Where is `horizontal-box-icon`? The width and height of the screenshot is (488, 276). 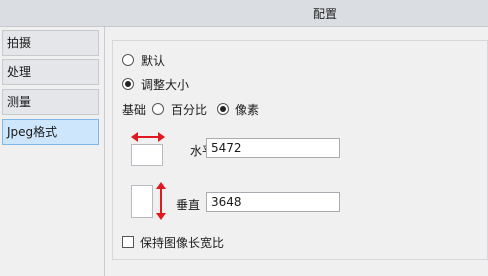
horizontal-box-icon is located at coordinates (147, 155).